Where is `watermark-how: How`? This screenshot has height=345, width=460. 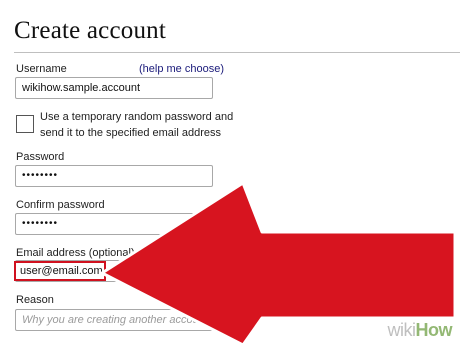 watermark-how: How is located at coordinates (434, 330).